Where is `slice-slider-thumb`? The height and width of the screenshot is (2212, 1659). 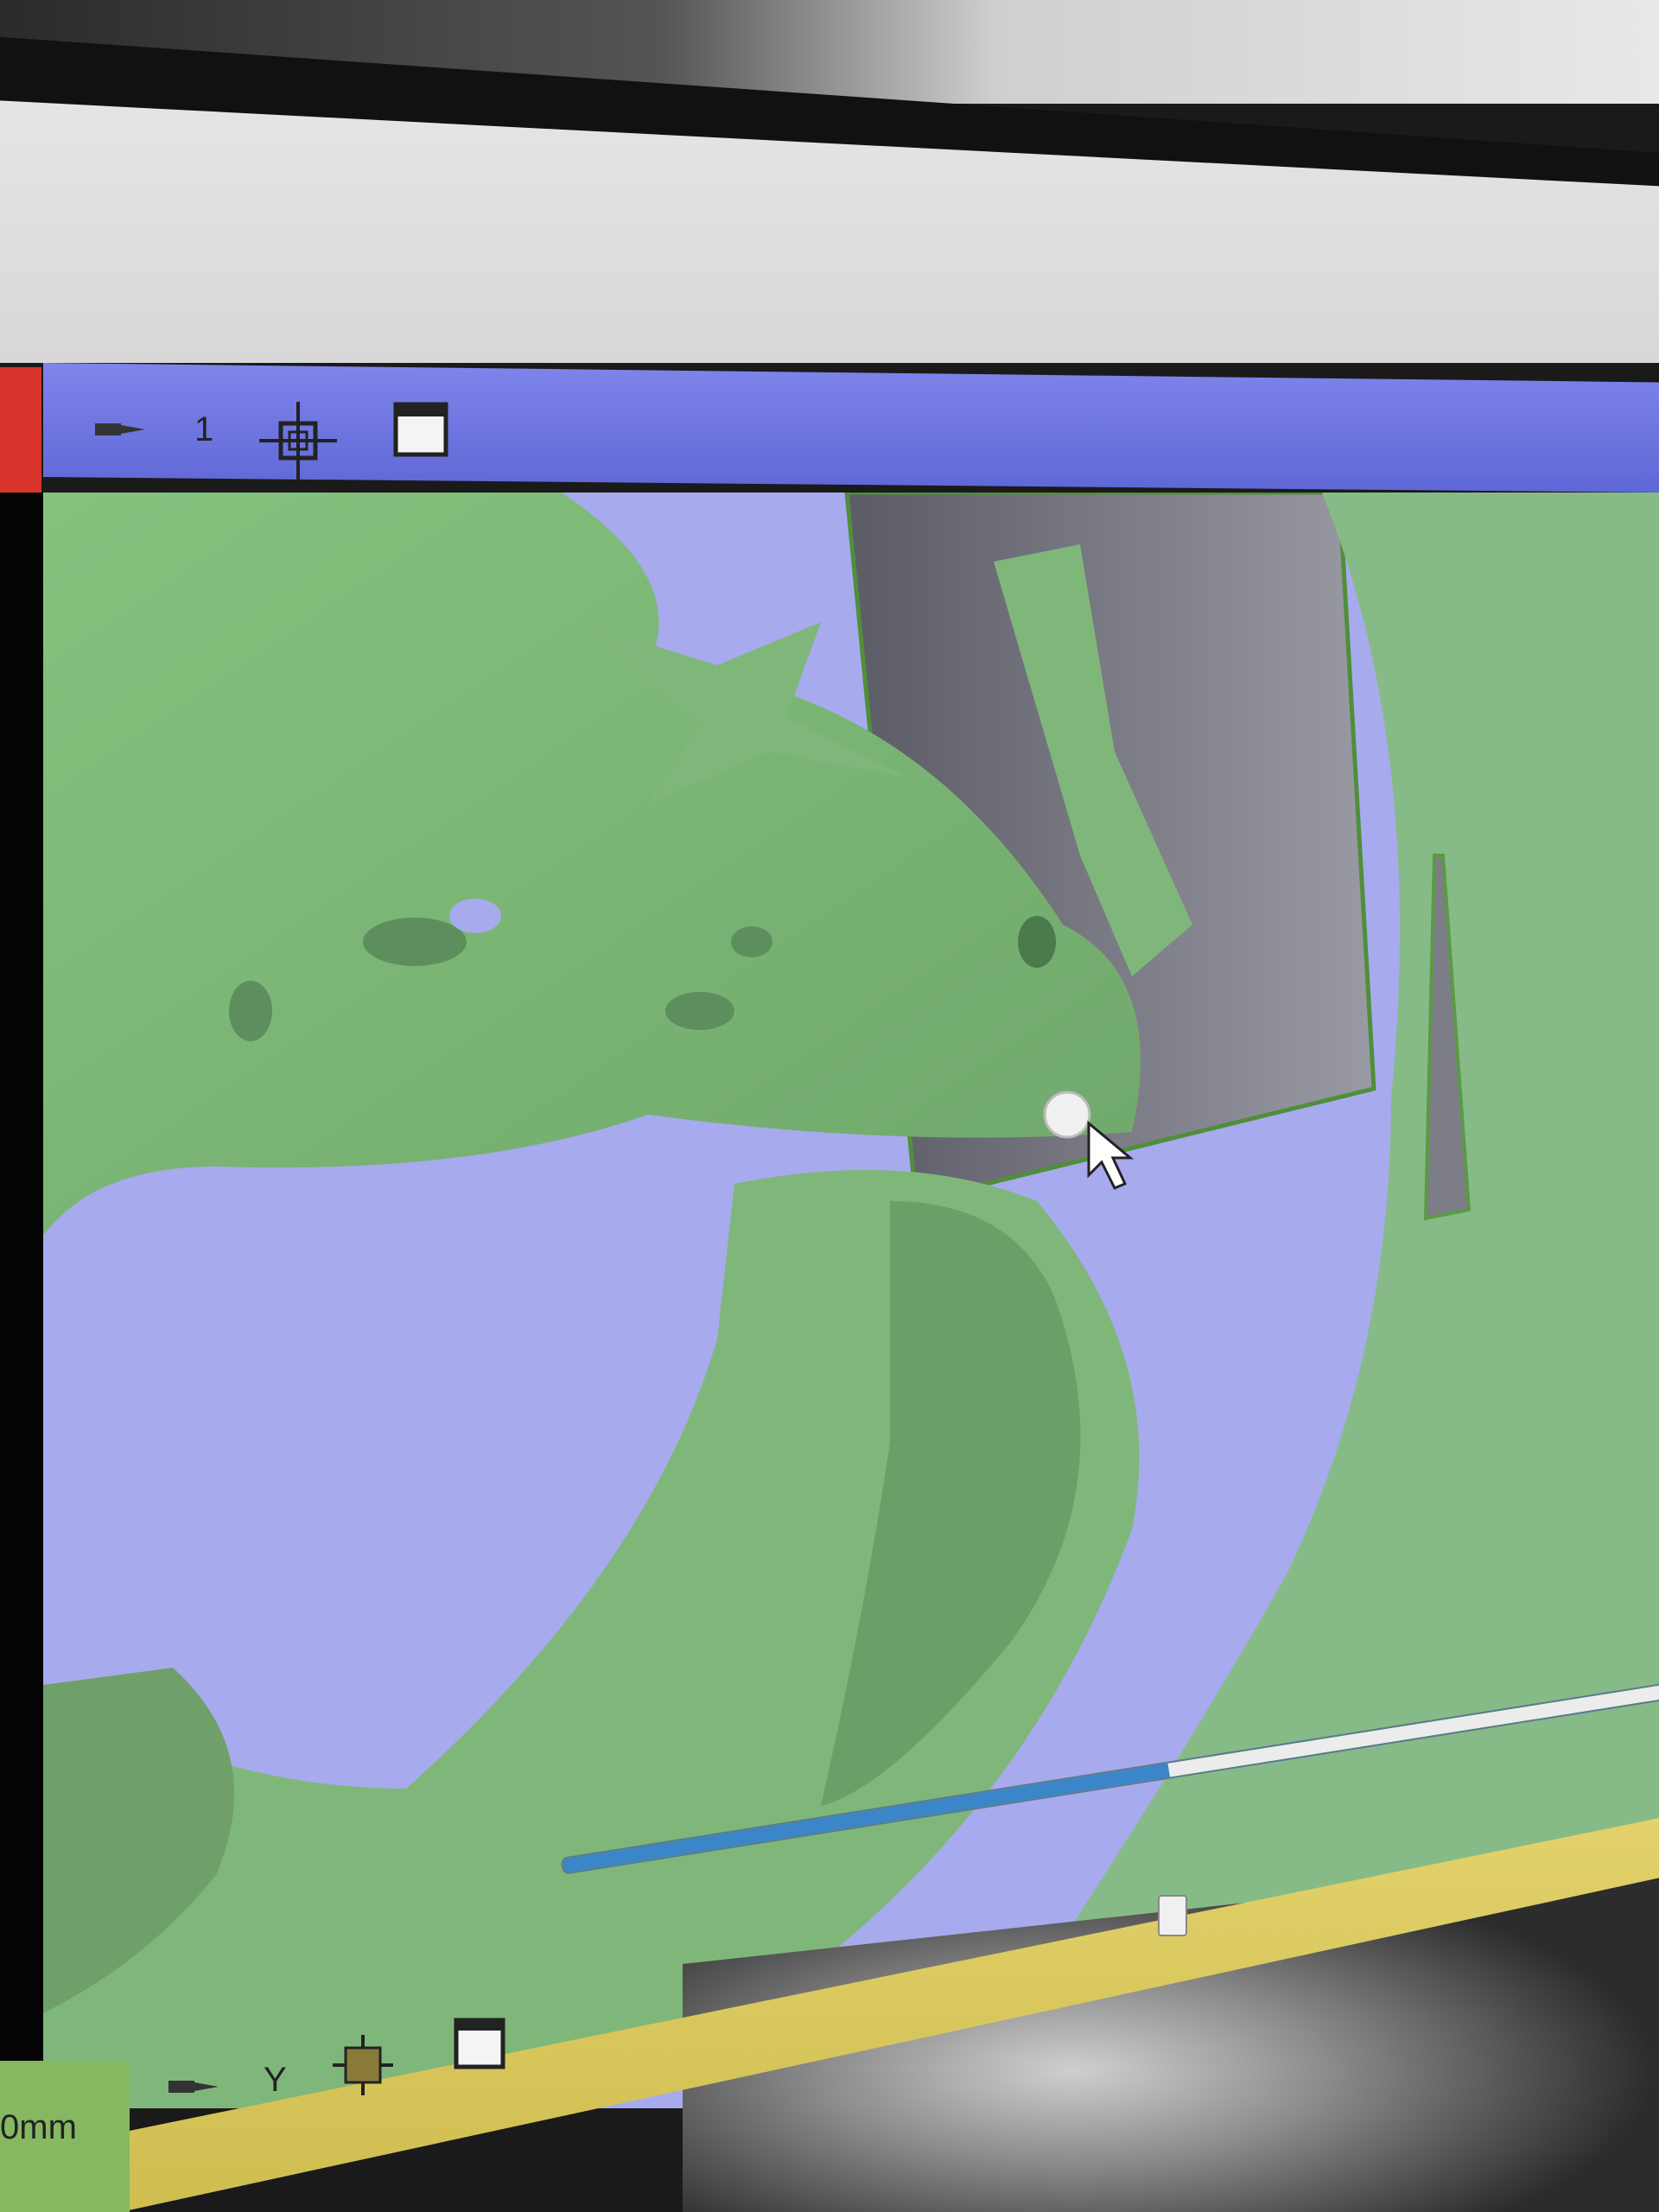
slice-slider-thumb is located at coordinates (1172, 1916).